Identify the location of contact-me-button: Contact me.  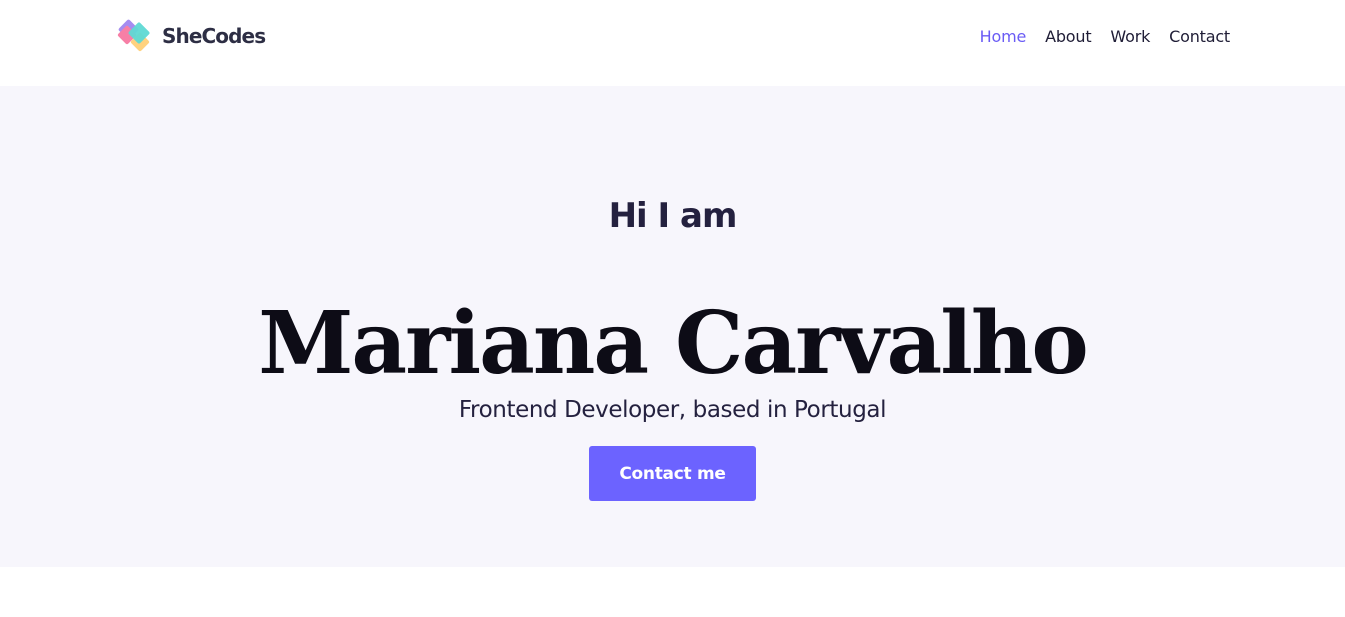
(672, 473).